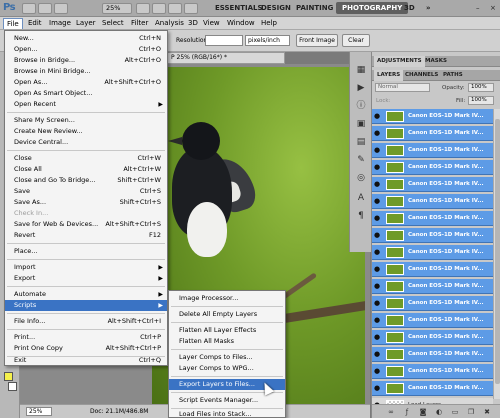 The width and height of the screenshot is (500, 418). What do you see at coordinates (439, 412) in the screenshot?
I see `adjustment-layer-icon: ◐` at bounding box center [439, 412].